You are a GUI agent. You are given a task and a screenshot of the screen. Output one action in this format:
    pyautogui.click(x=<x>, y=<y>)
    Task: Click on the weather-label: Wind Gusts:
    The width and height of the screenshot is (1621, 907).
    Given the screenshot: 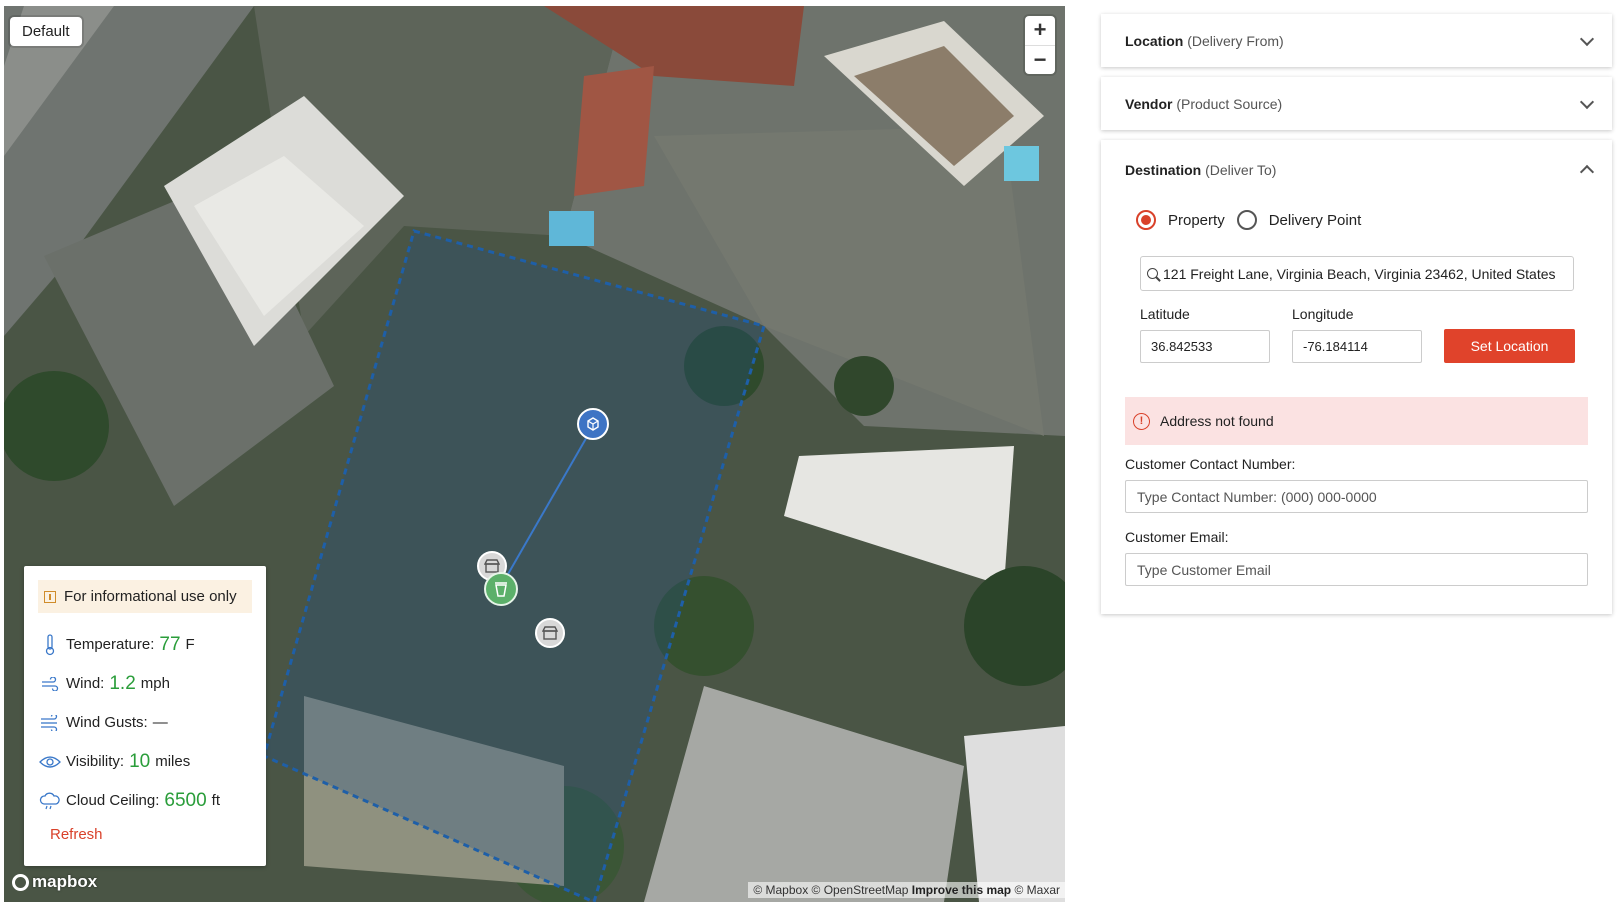 What is the action you would take?
    pyautogui.click(x=107, y=722)
    